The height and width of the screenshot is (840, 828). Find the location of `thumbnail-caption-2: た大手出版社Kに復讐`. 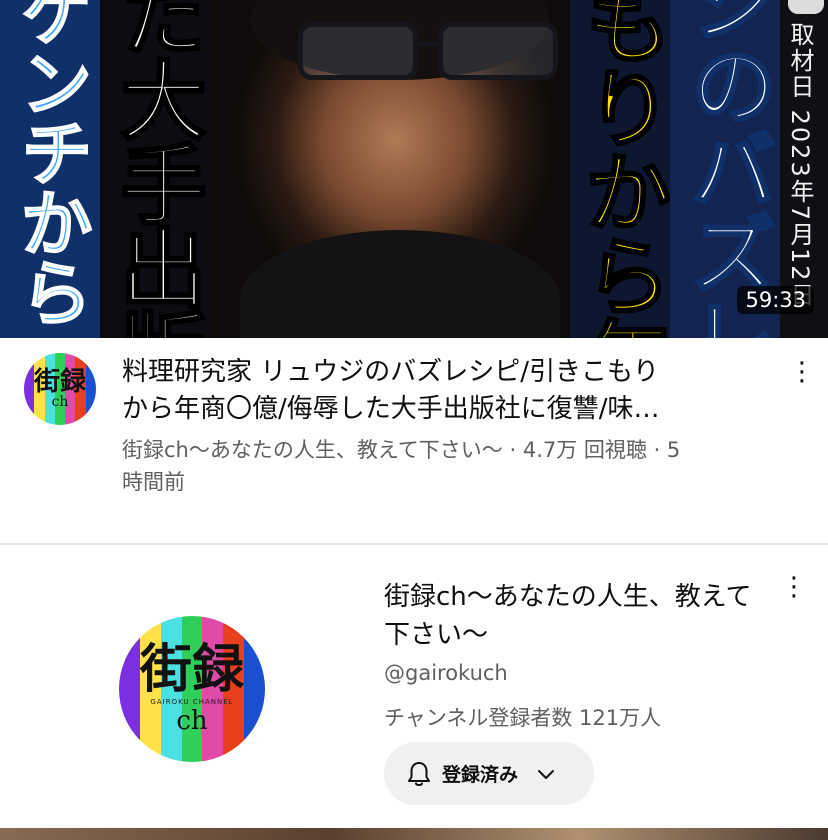

thumbnail-caption-2: た大手出版社Kに復讐 is located at coordinates (155, 169).